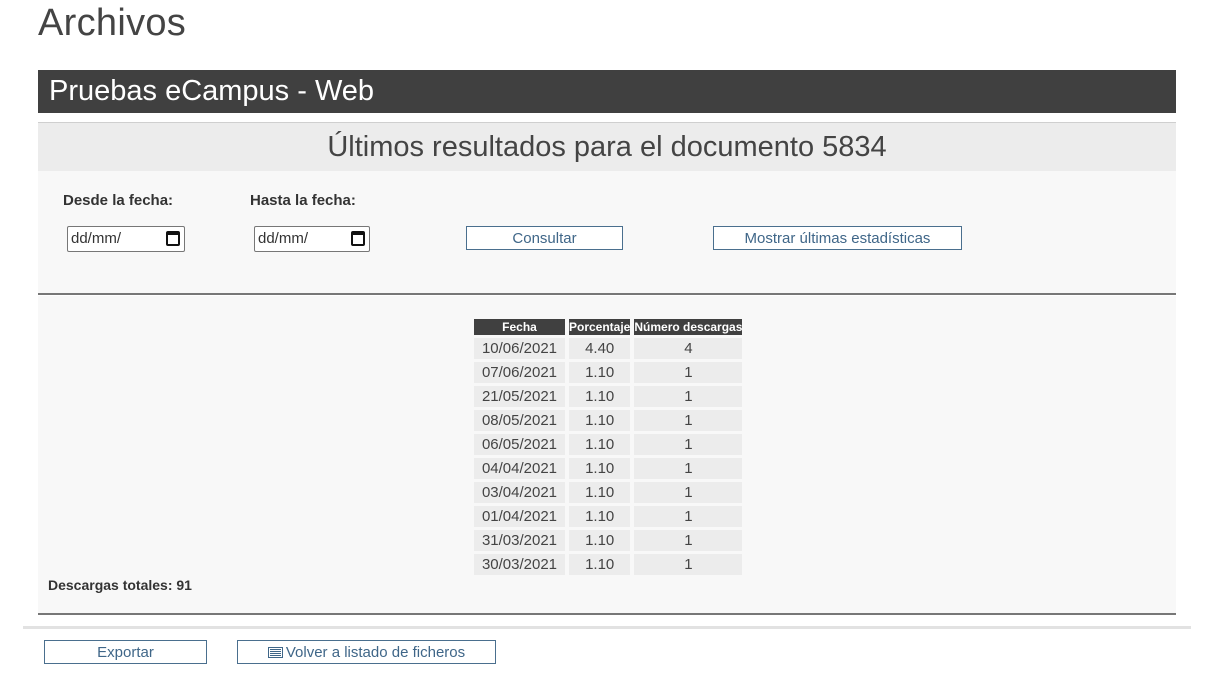 The image size is (1208, 688). Describe the element at coordinates (519, 540) in the screenshot. I see `cell-date: 31/03/2021` at that location.